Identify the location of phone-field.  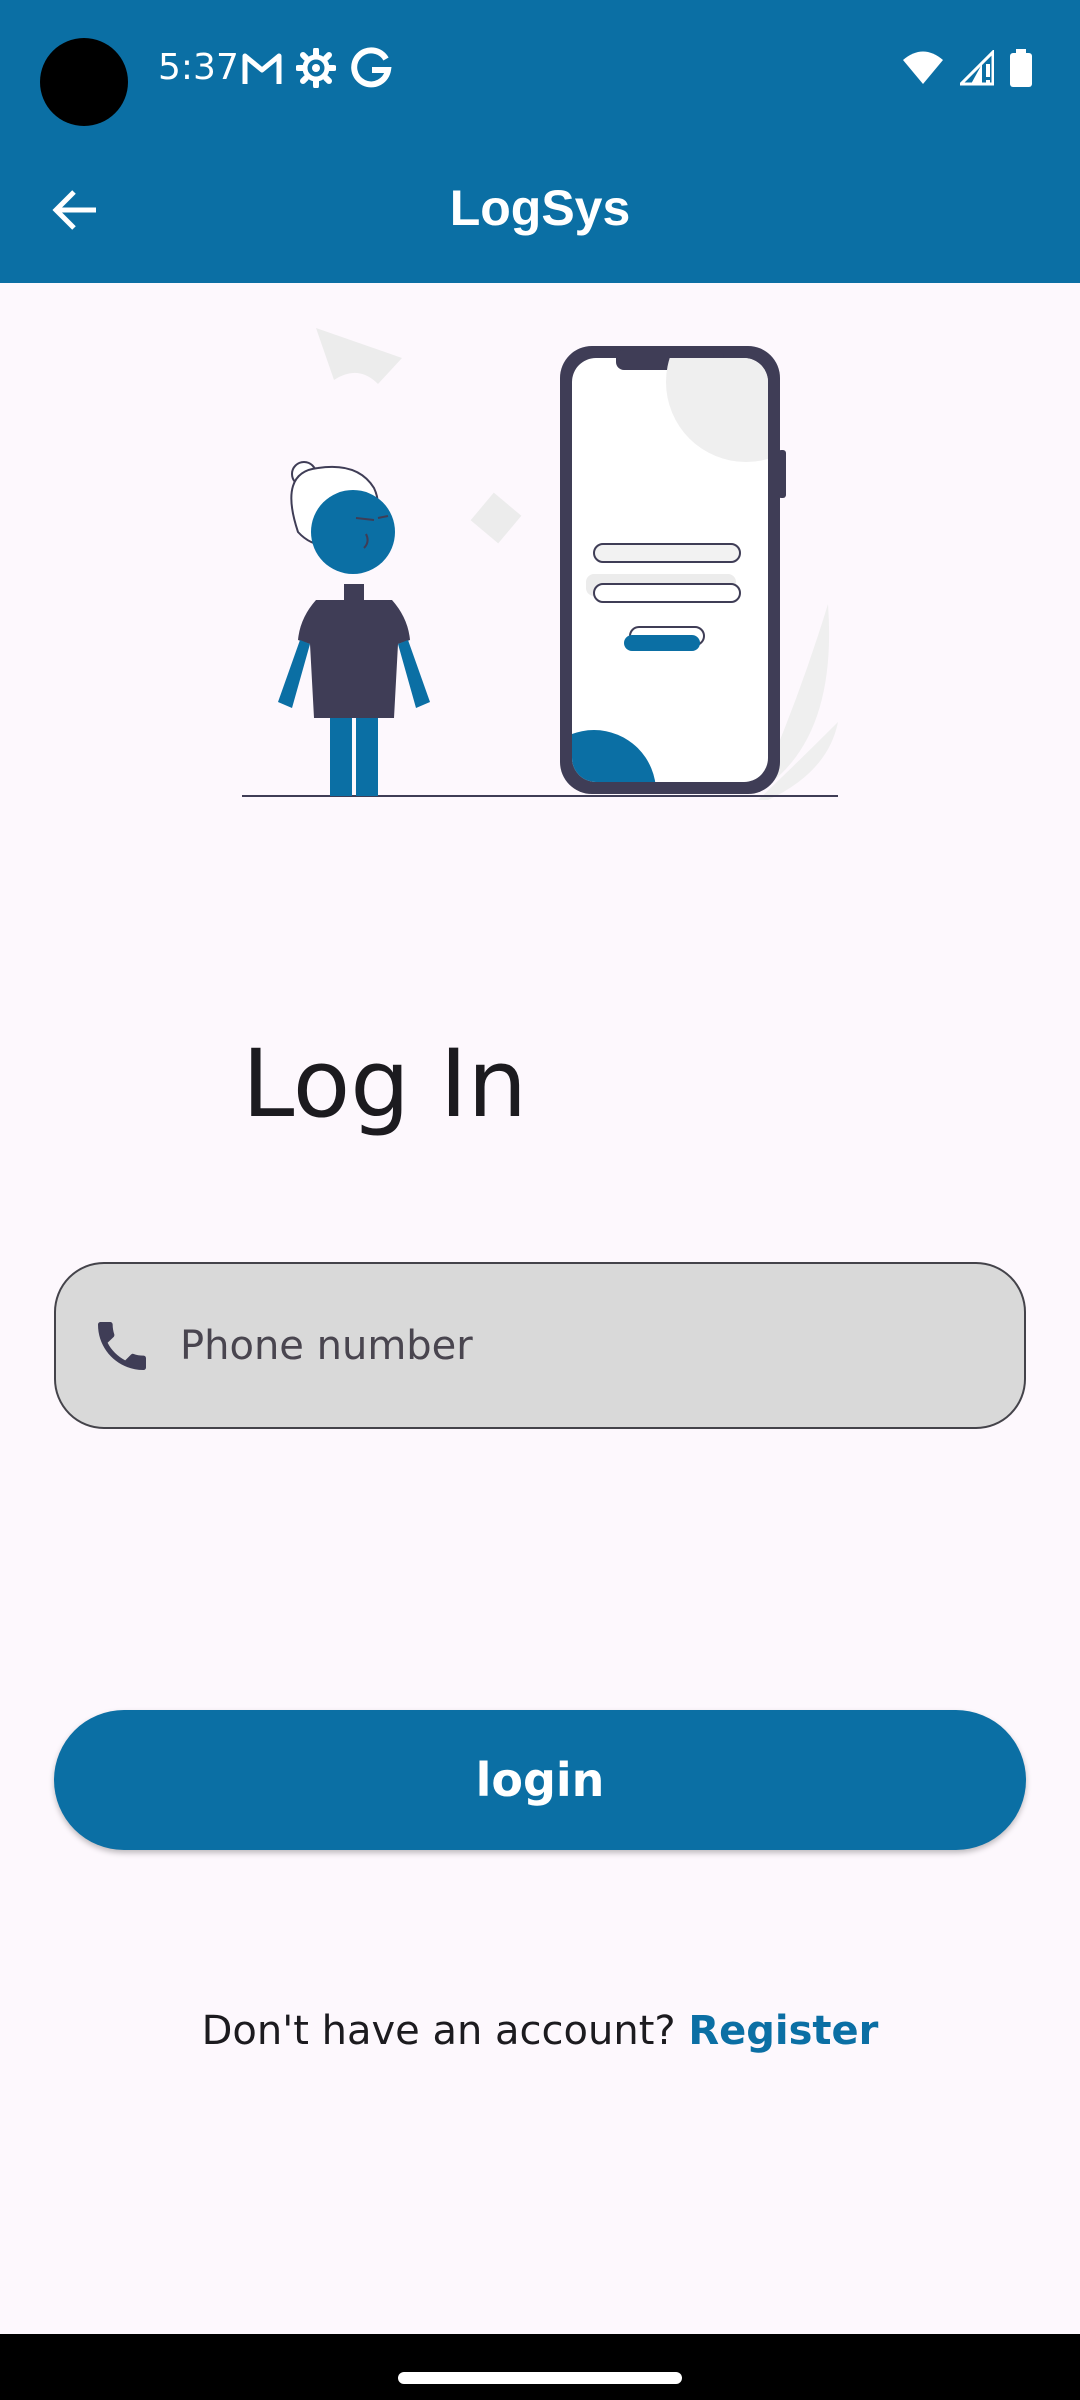
(540, 1345).